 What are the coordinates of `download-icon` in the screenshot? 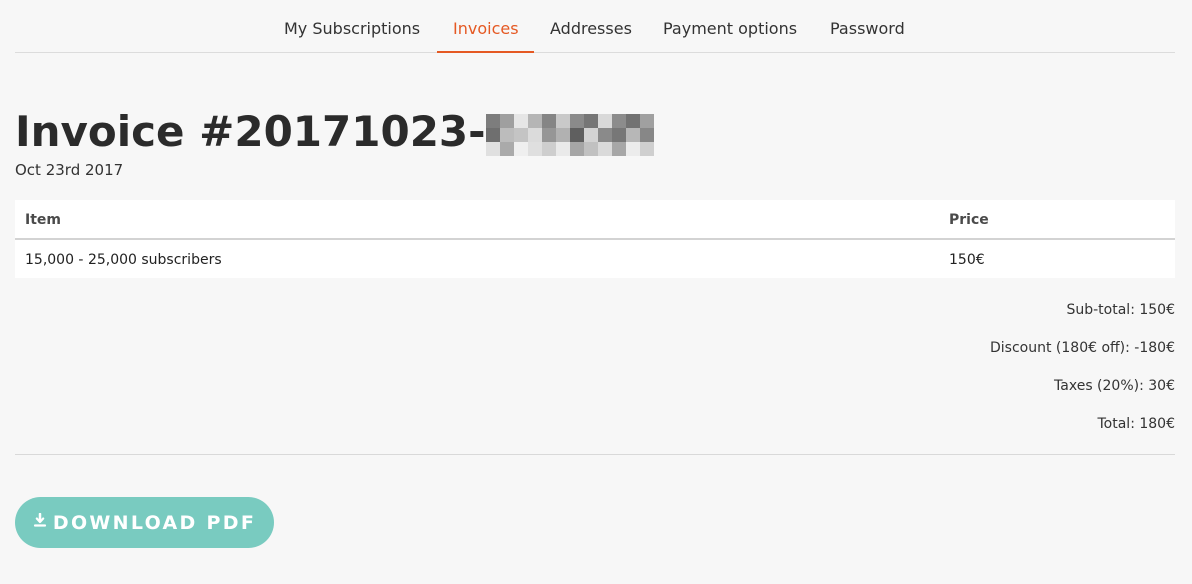 It's located at (40, 520).